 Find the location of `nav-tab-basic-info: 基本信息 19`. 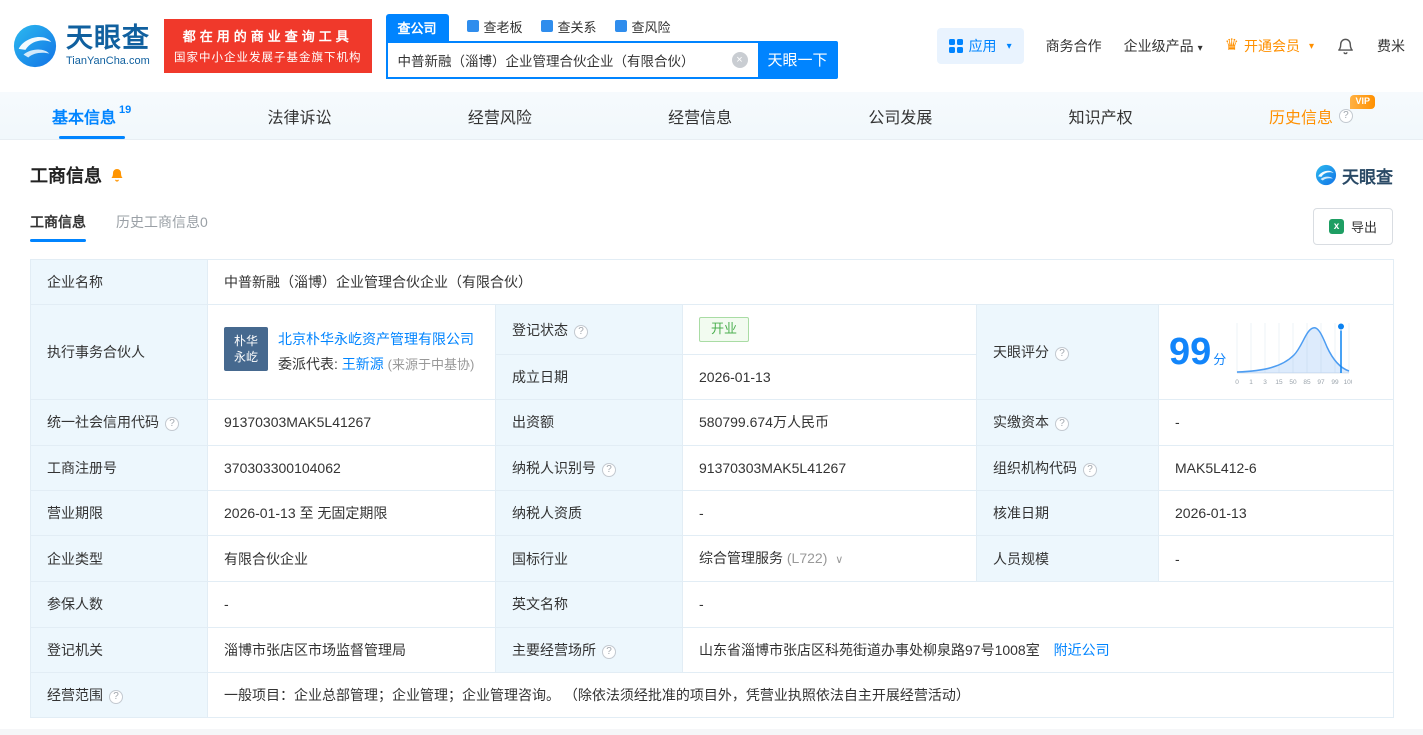

nav-tab-basic-info: 基本信息 19 is located at coordinates (91, 115).